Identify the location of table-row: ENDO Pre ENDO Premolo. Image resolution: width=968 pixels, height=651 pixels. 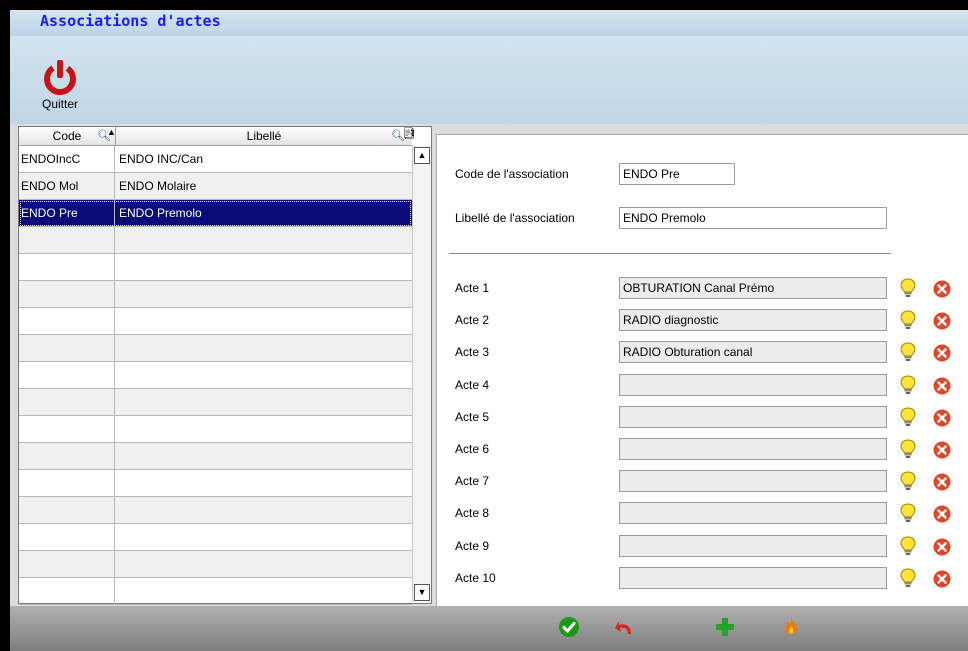
(215, 213).